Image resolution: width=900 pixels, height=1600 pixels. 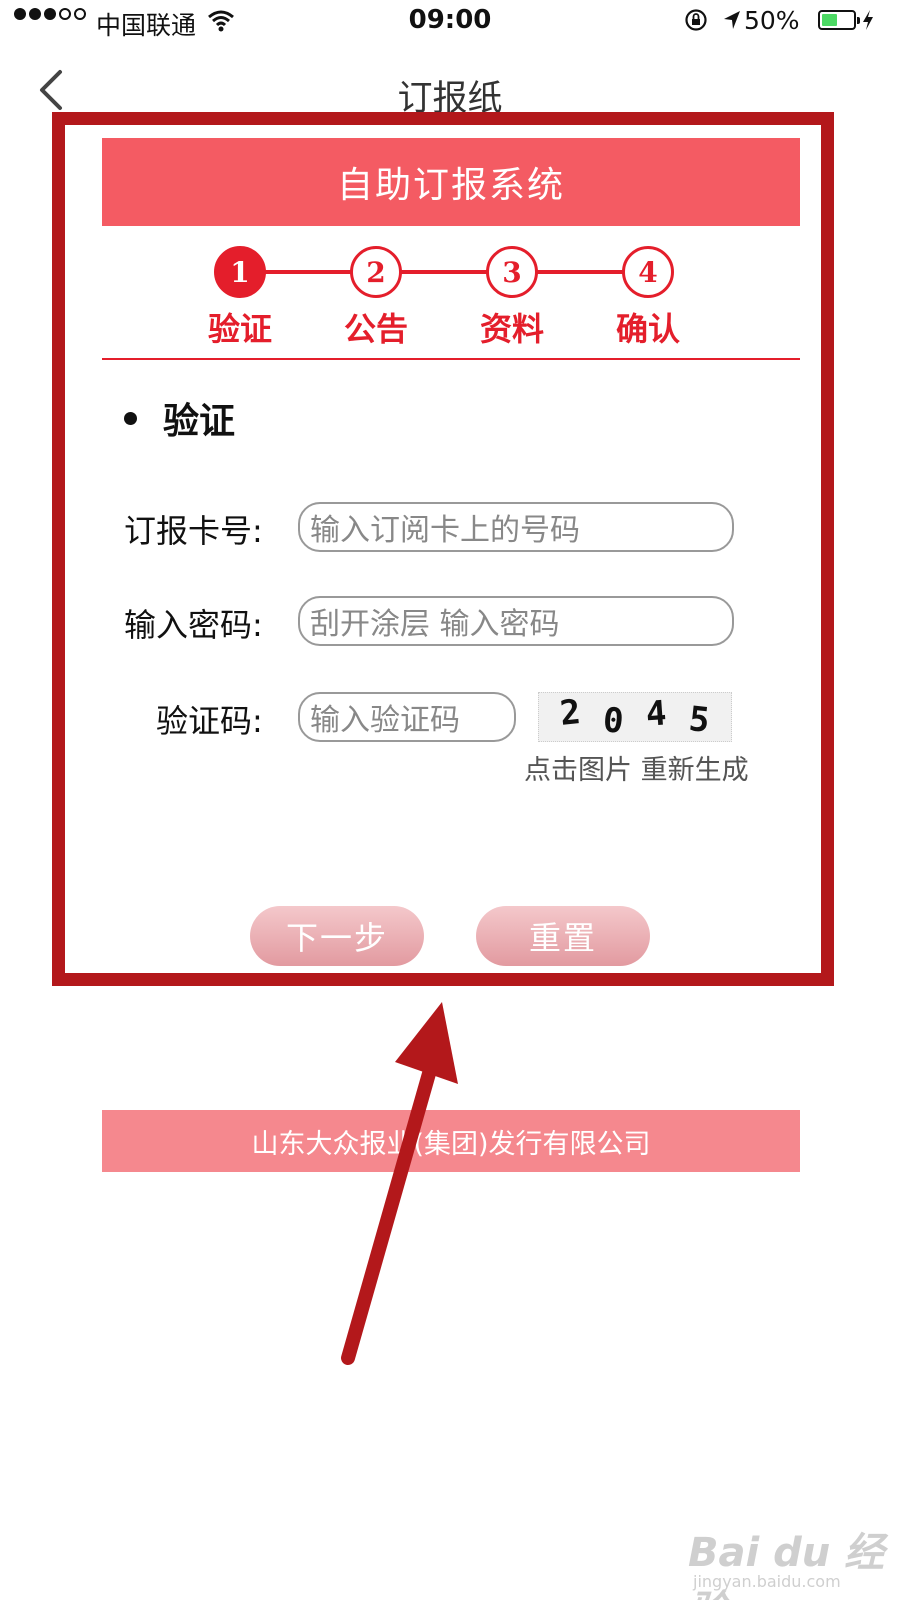 I want to click on rotation-lock-icon, so click(x=696, y=23).